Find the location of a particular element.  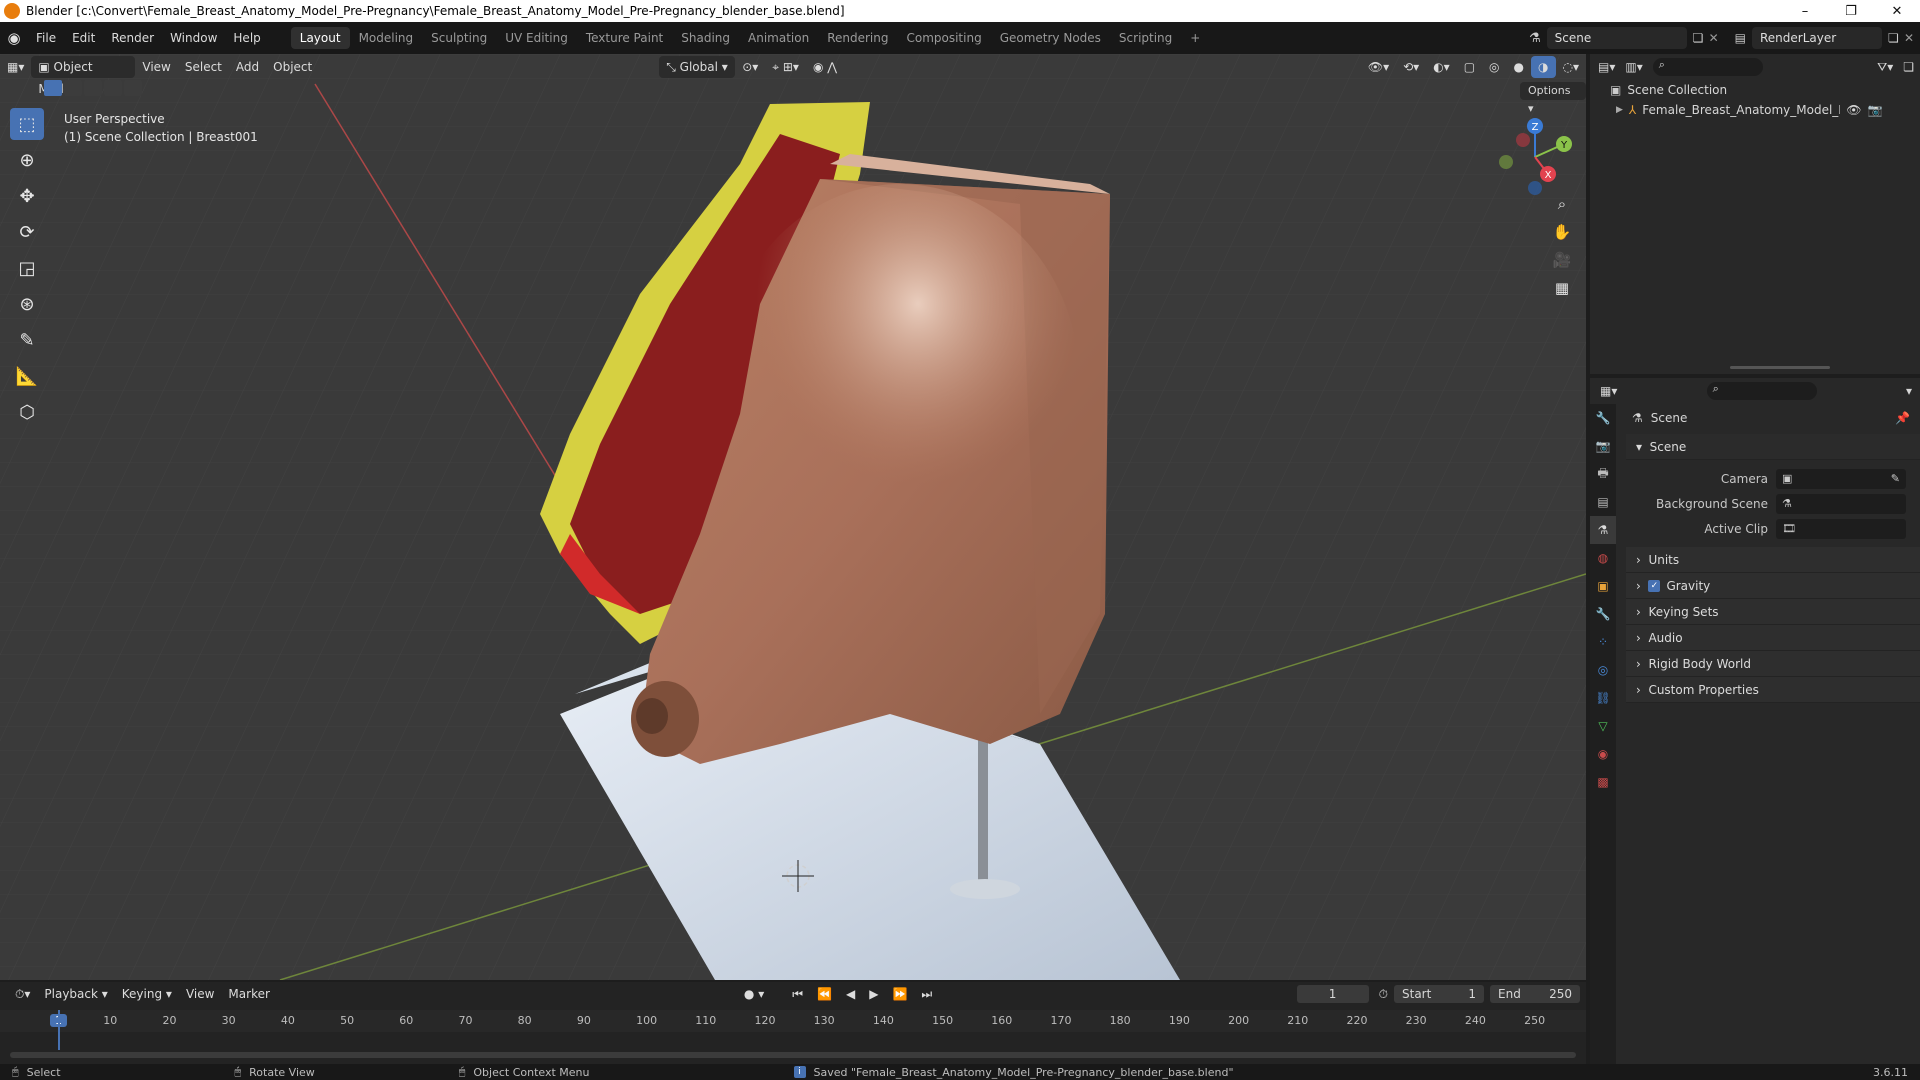

overlay-toggle-icon: ◐▾ is located at coordinates (1441, 67).